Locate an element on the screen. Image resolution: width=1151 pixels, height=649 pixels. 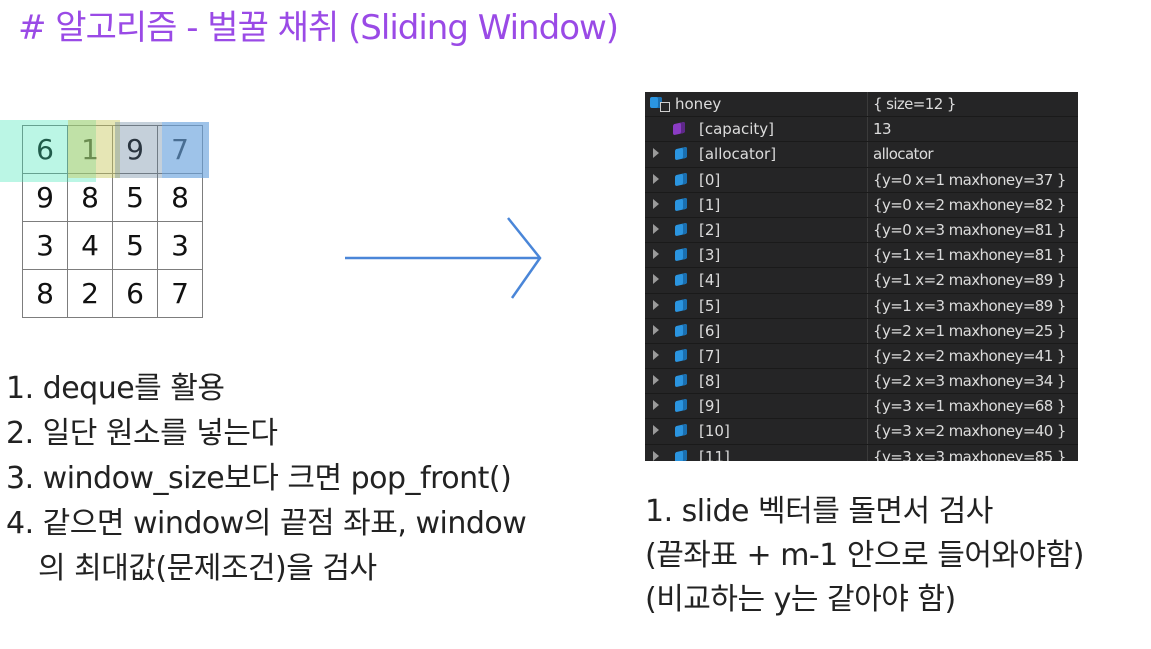
watch-row: [capacity] 13 is located at coordinates (861, 130).